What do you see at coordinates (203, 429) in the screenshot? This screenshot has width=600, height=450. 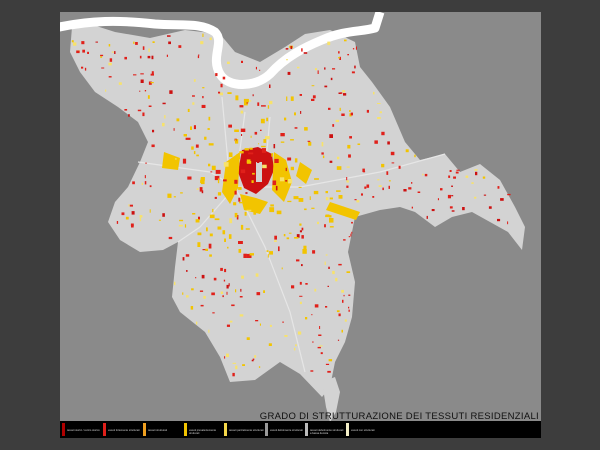 I see `legend-item: tessuti prevalentemente strutturati` at bounding box center [203, 429].